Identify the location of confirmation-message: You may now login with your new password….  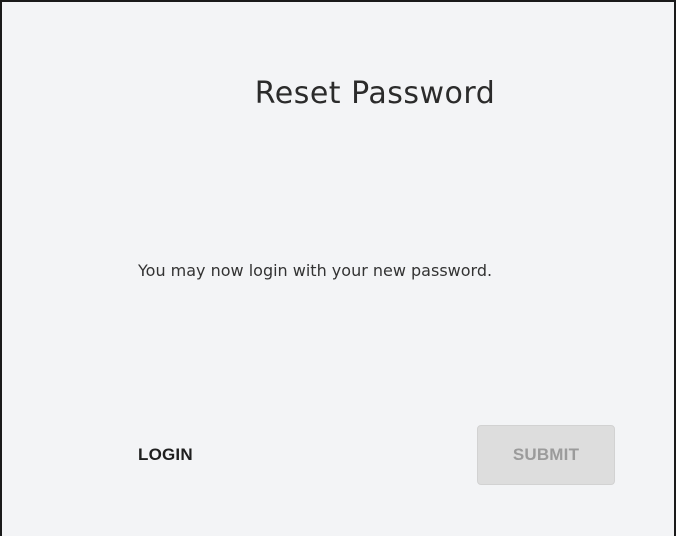
(315, 270).